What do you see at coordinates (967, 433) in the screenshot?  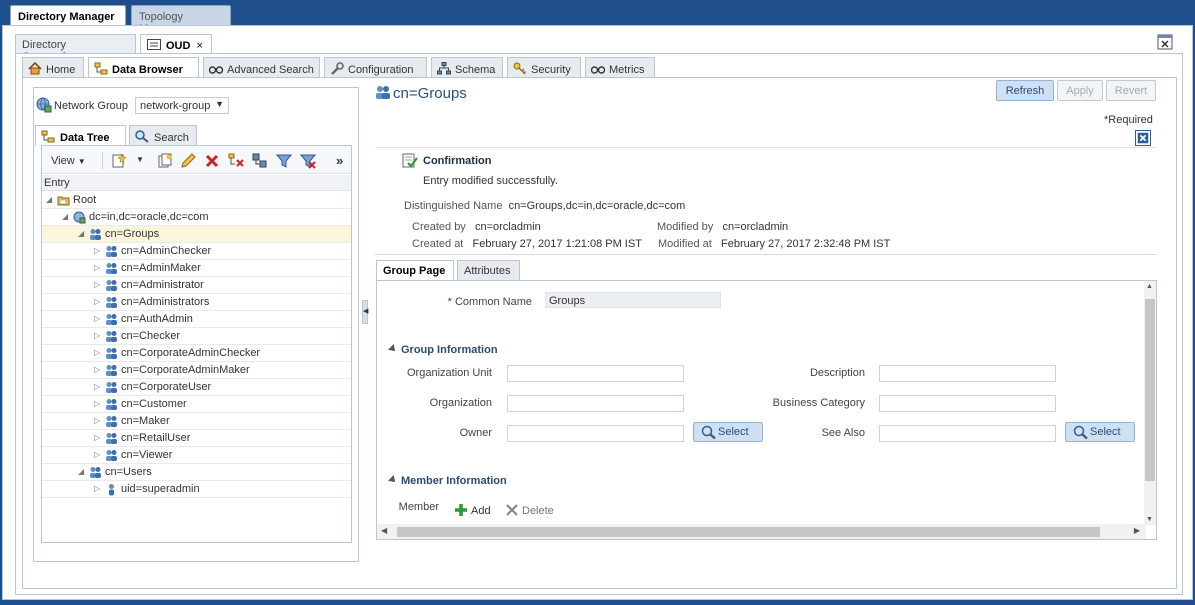 I see `see-also-input` at bounding box center [967, 433].